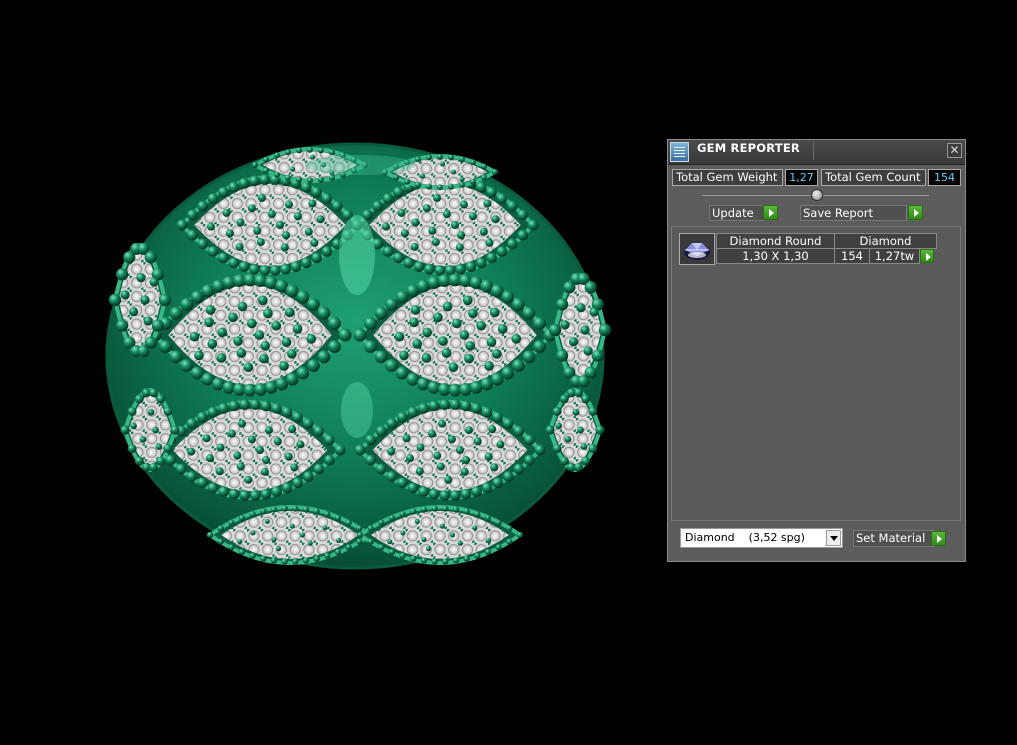  What do you see at coordinates (915, 212) in the screenshot?
I see `save-report-play-icon` at bounding box center [915, 212].